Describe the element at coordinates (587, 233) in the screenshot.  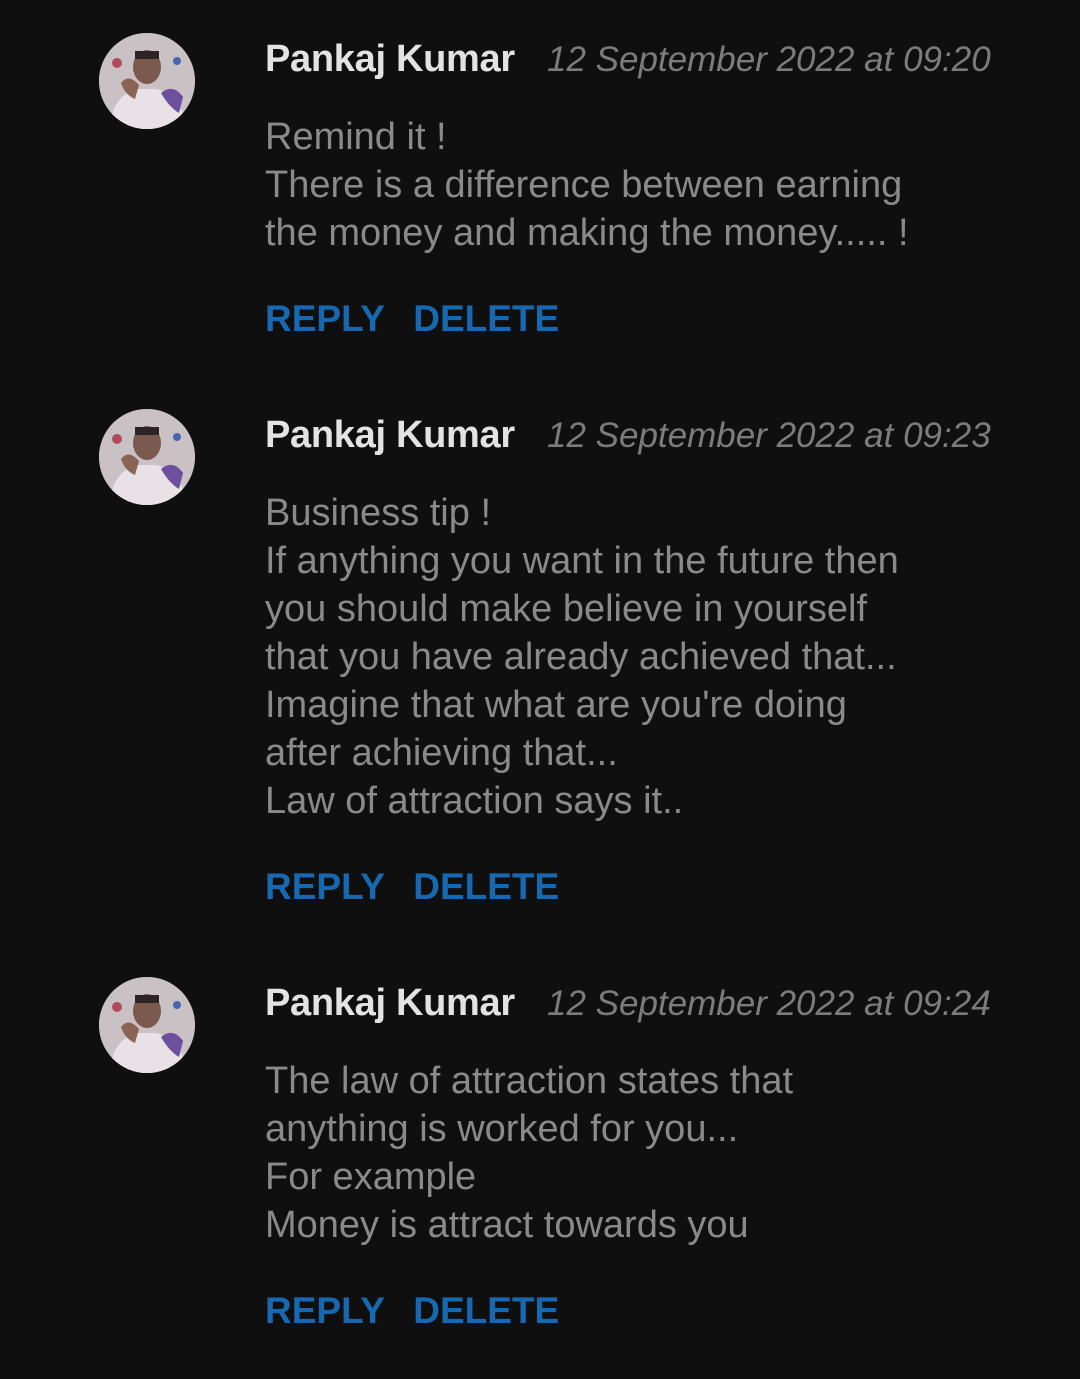
I see `comment-line: the money and making the money..... !` at that location.